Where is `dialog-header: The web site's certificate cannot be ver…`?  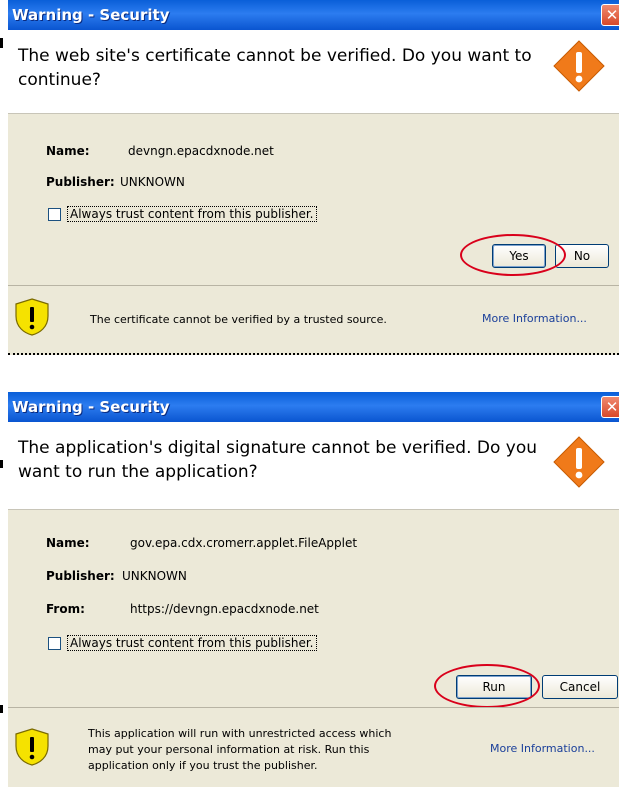 dialog-header: The web site's certificate cannot be ver… is located at coordinates (313, 72).